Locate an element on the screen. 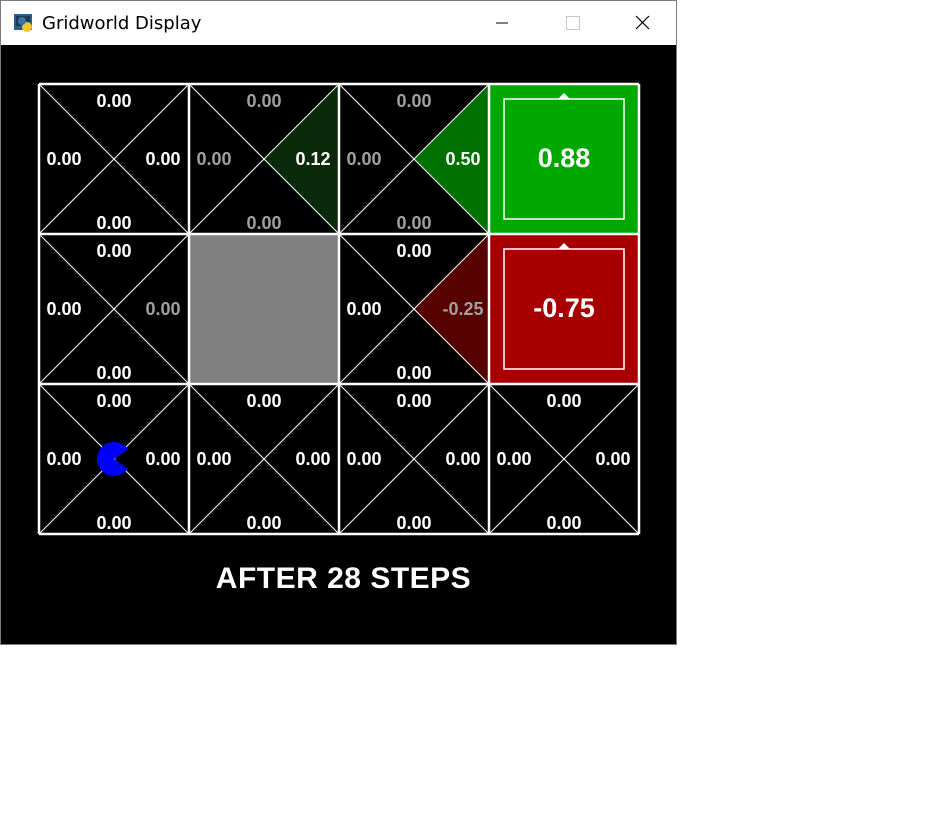  close-icon is located at coordinates (642, 22).